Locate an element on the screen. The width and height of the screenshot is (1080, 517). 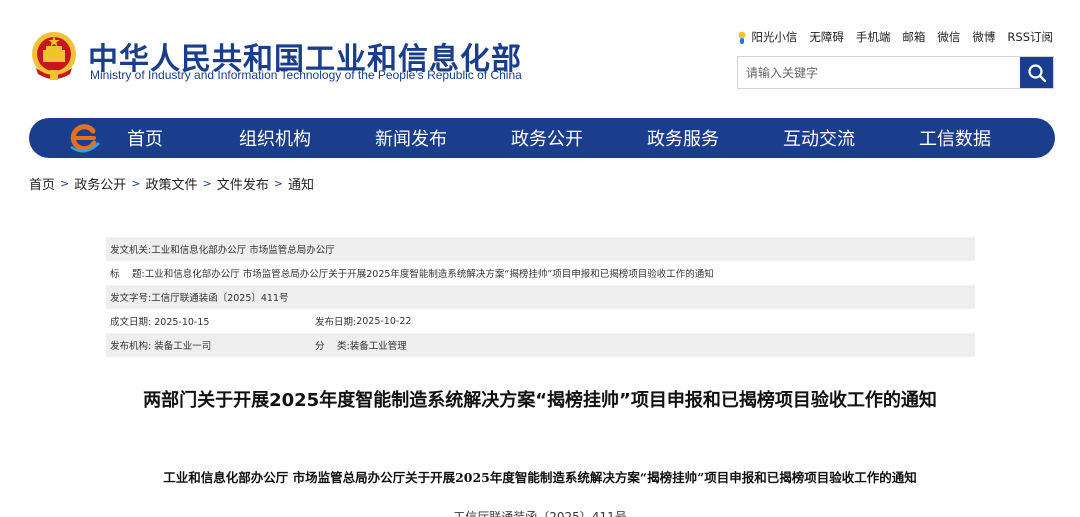
meta-docno: 工信厅联通装函〔2025〕411号 is located at coordinates (220, 298).